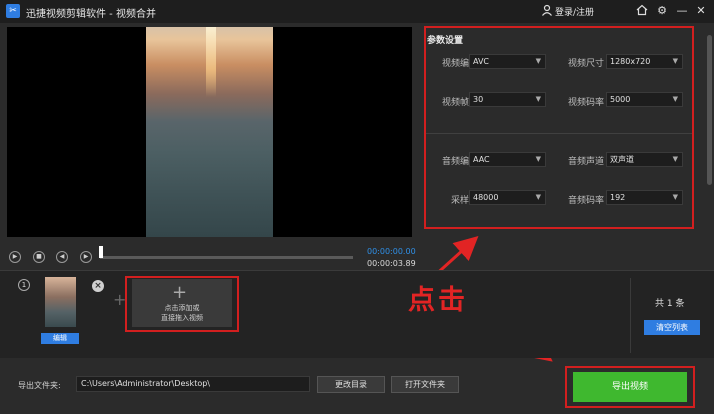  Describe the element at coordinates (179, 292) in the screenshot. I see `add-plus-icon: +` at that location.